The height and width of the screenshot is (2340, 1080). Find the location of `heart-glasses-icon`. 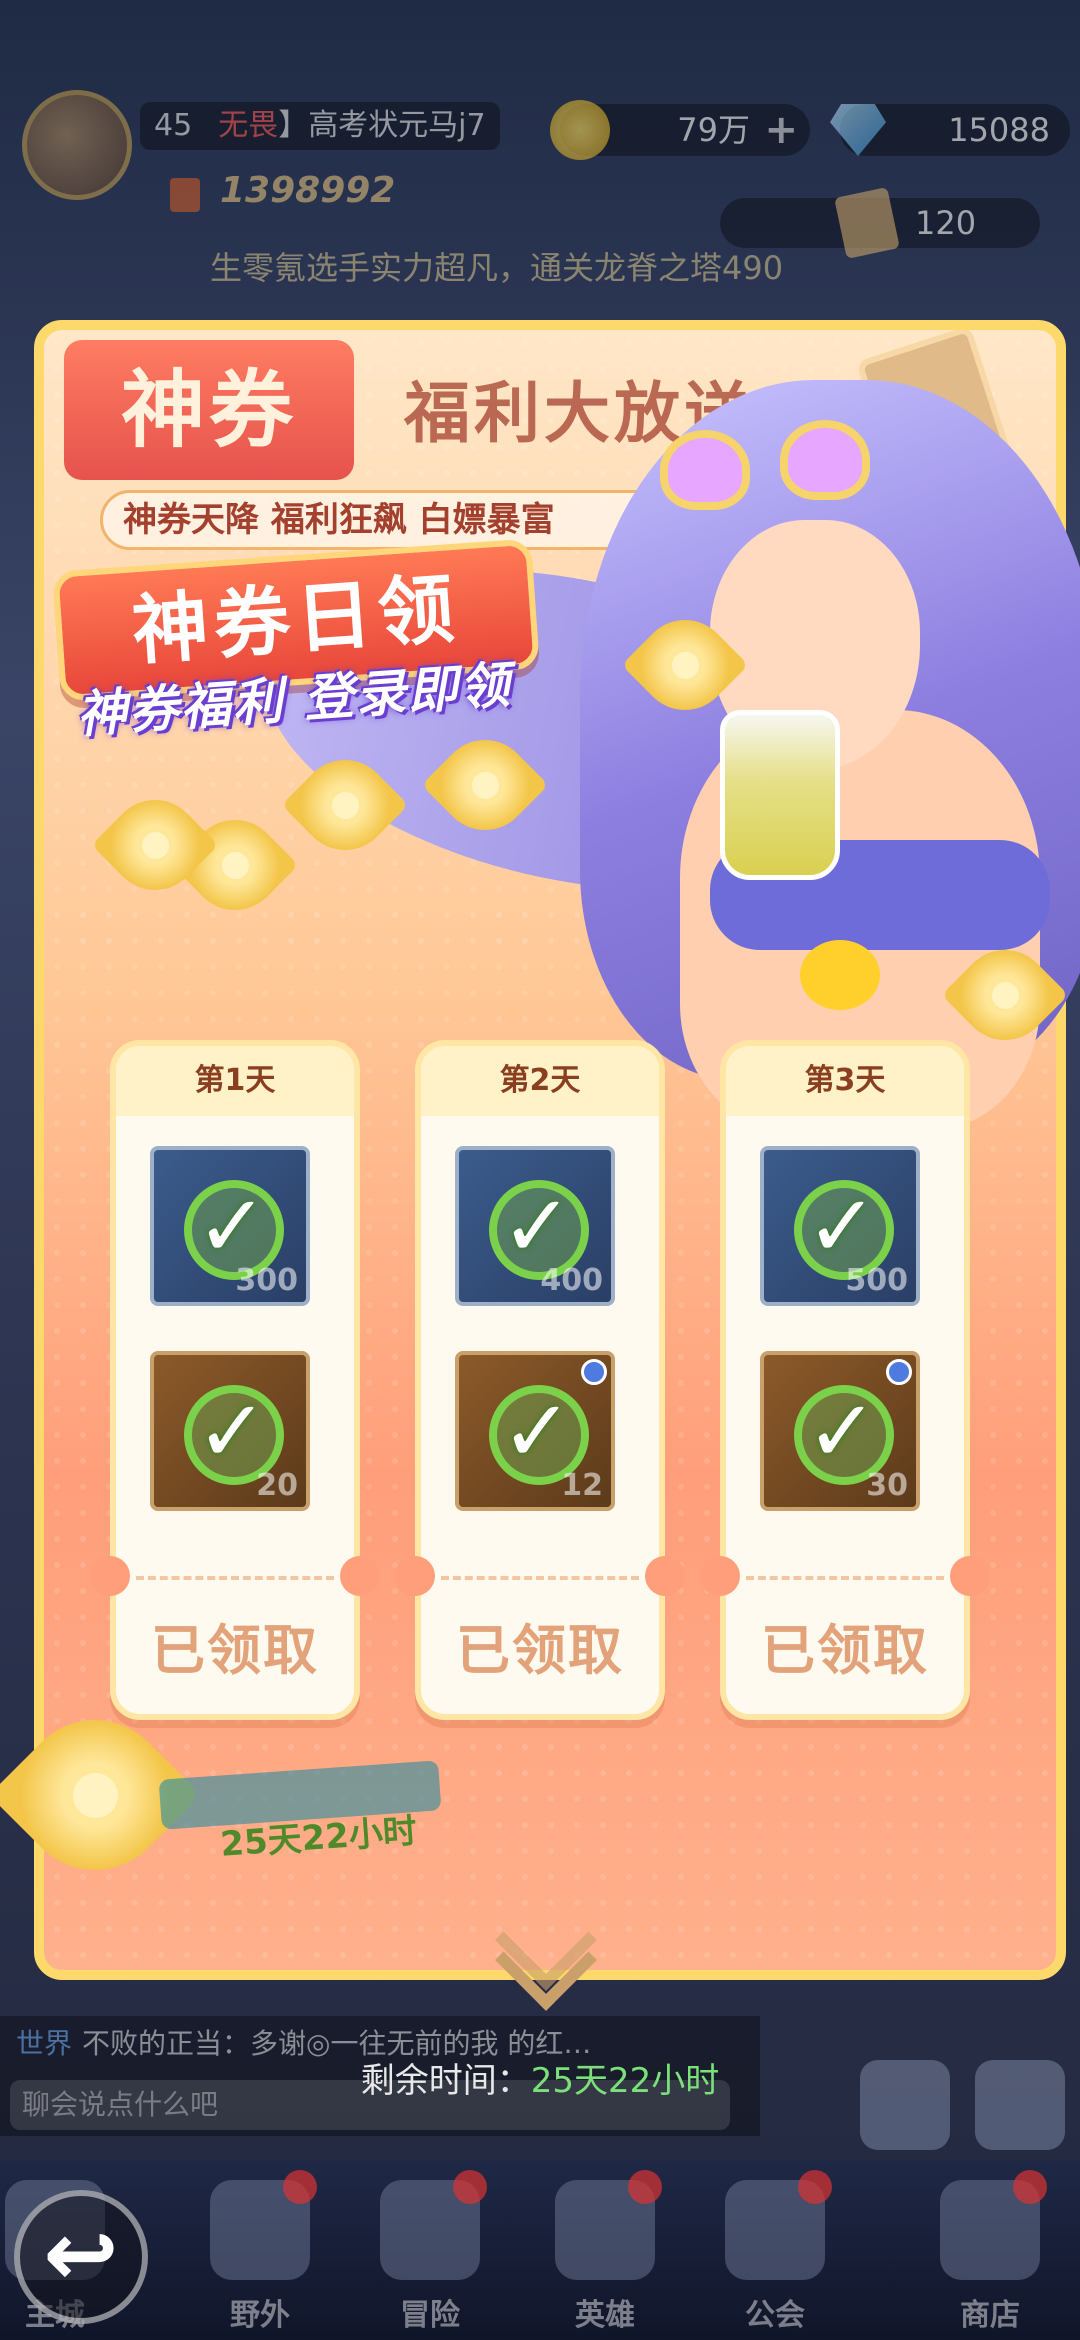

heart-glasses-icon is located at coordinates (780, 470).